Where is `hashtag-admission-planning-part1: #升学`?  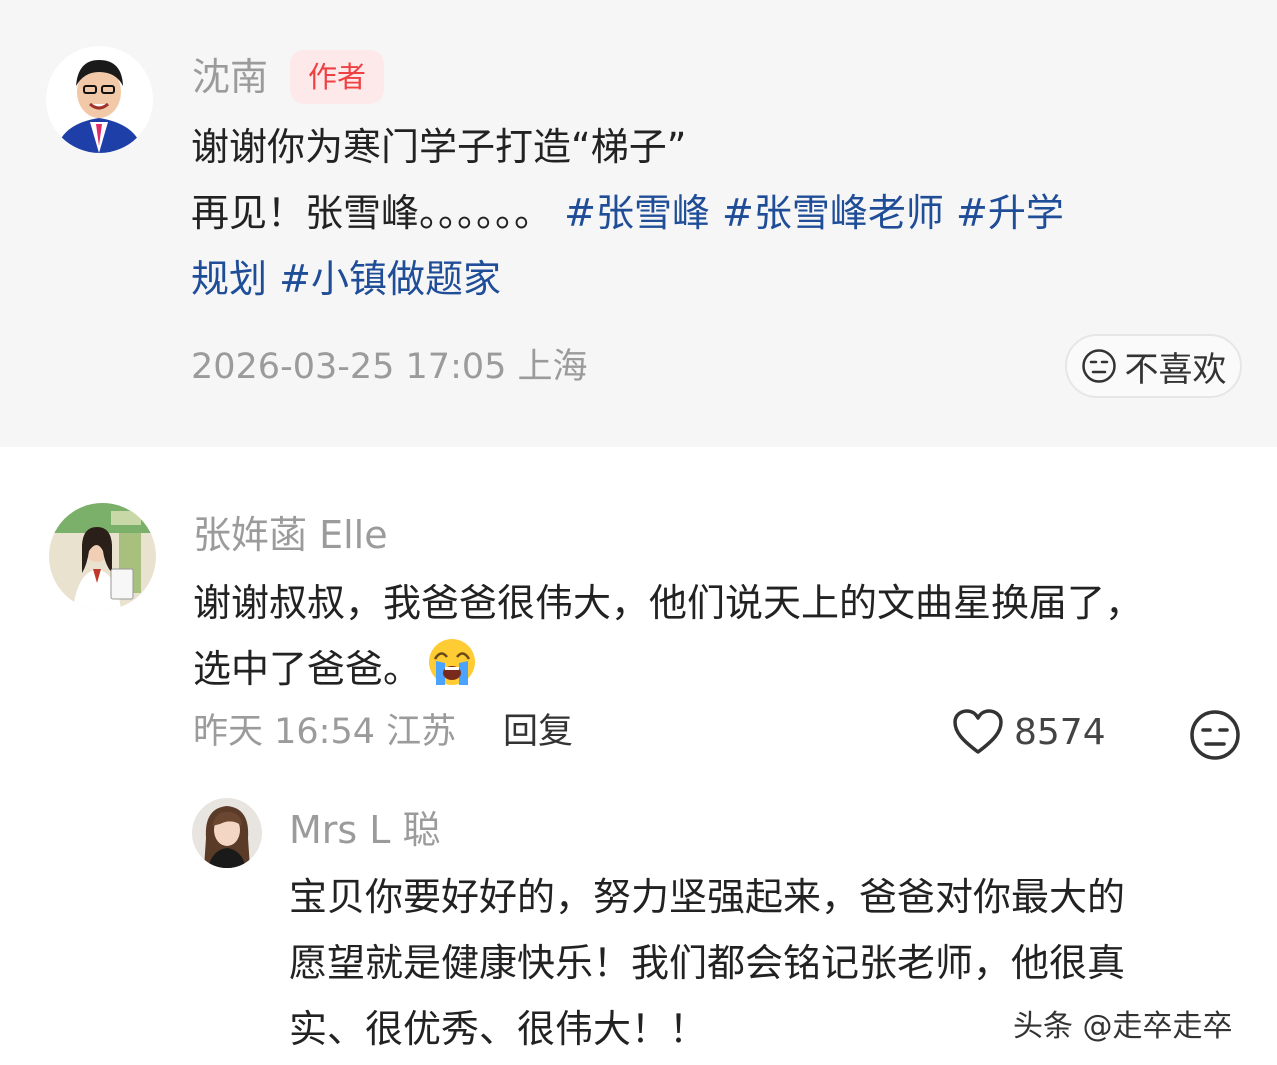
hashtag-admission-planning-part1: #升学 is located at coordinates (1010, 213).